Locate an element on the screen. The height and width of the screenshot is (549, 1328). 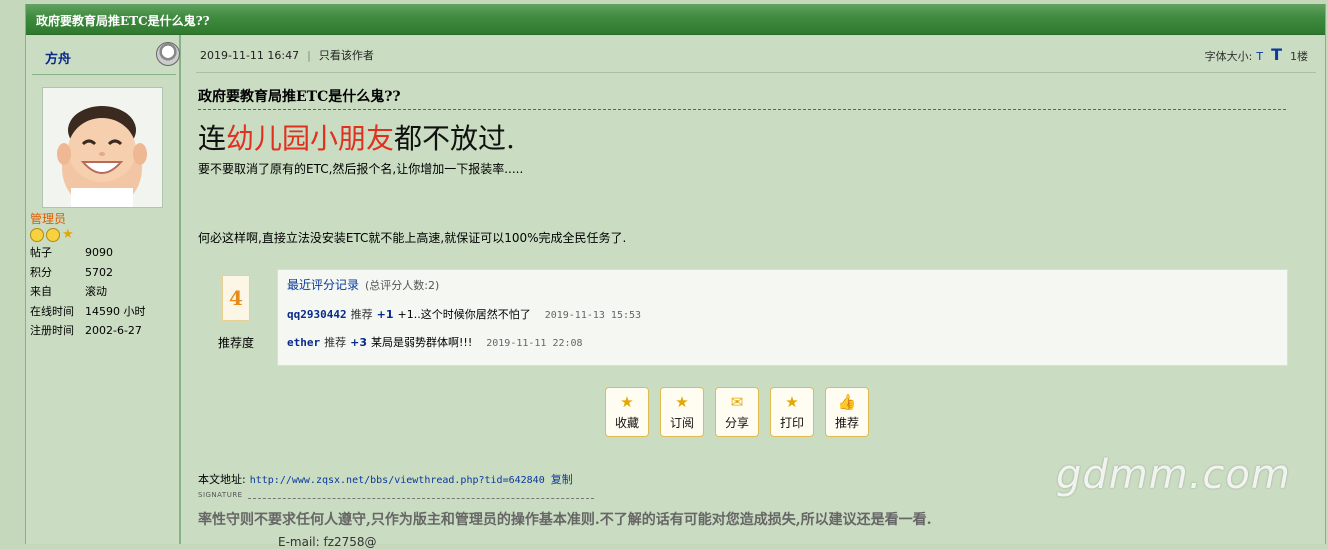
stat-row: 在线时间 14590 小时 is located at coordinates (88, 311).